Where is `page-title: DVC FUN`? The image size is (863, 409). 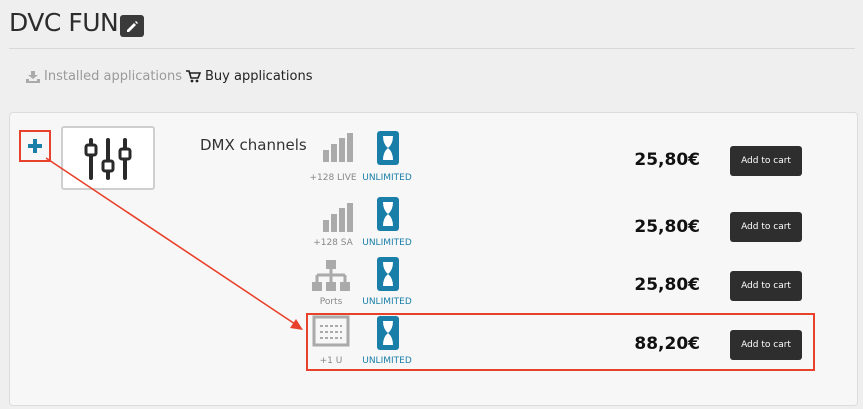 page-title: DVC FUN is located at coordinates (64, 22).